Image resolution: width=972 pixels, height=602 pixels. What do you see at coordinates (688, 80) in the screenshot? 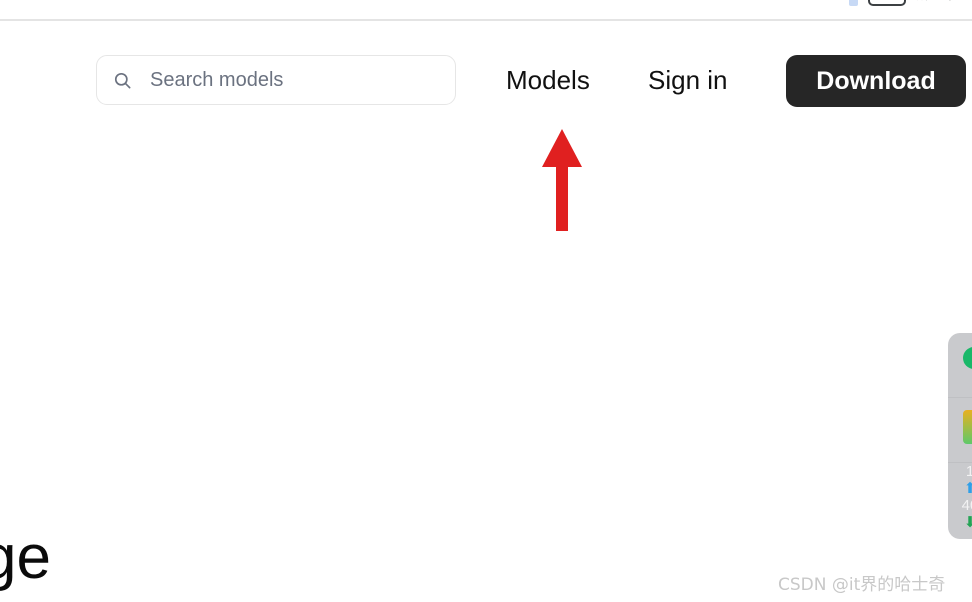
I see `nav-link-signin: Sign in` at bounding box center [688, 80].